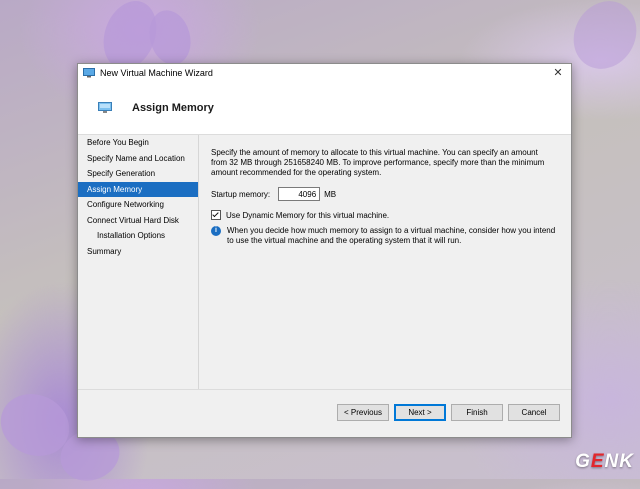 The width and height of the screenshot is (640, 489). I want to click on nav-item-specify-generation: Specify Generation, so click(138, 174).